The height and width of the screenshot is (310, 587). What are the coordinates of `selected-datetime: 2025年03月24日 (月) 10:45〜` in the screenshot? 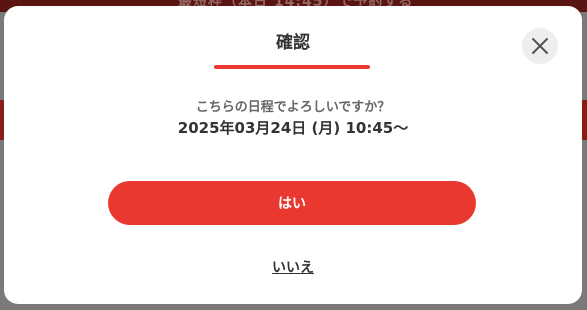 It's located at (293, 128).